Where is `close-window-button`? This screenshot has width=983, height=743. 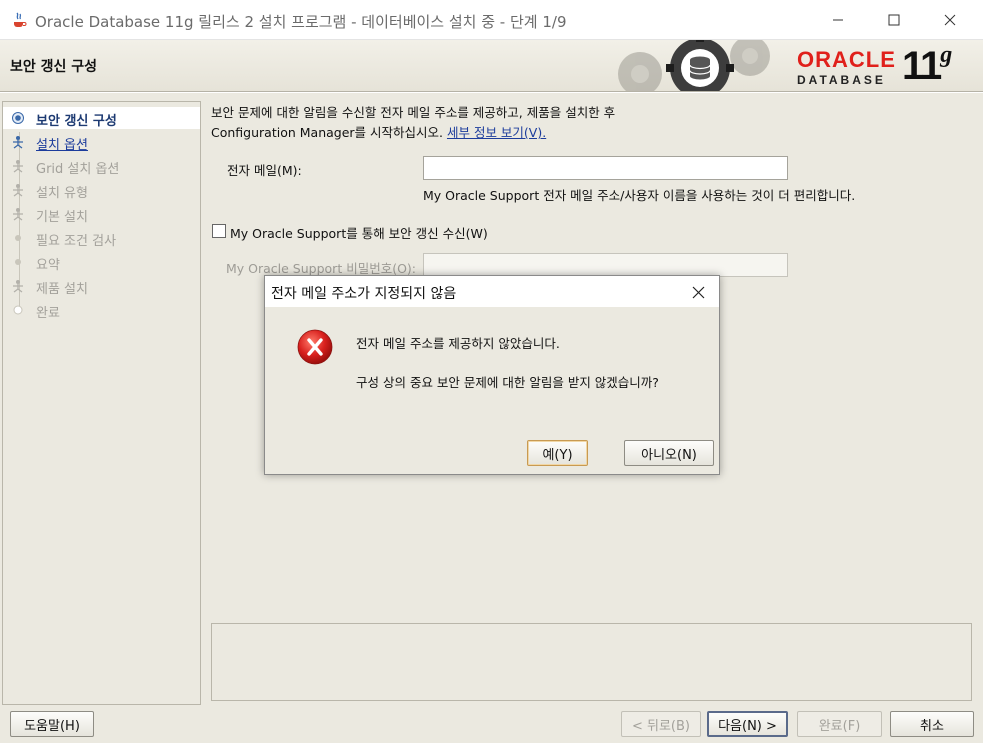 close-window-button is located at coordinates (950, 20).